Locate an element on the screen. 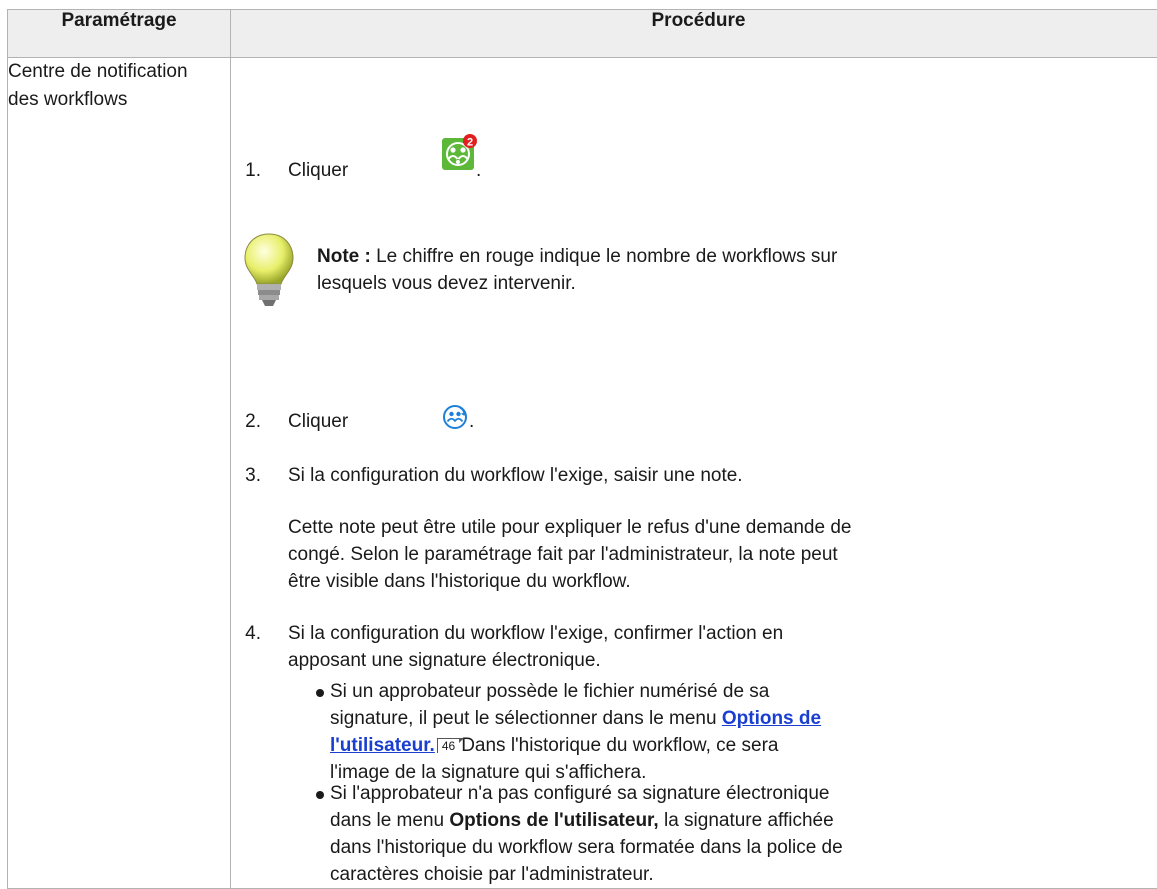 The image size is (1157, 889). bullet-1-line-3-text: Dans l'historique du workflow, ce sera is located at coordinates (619, 745).